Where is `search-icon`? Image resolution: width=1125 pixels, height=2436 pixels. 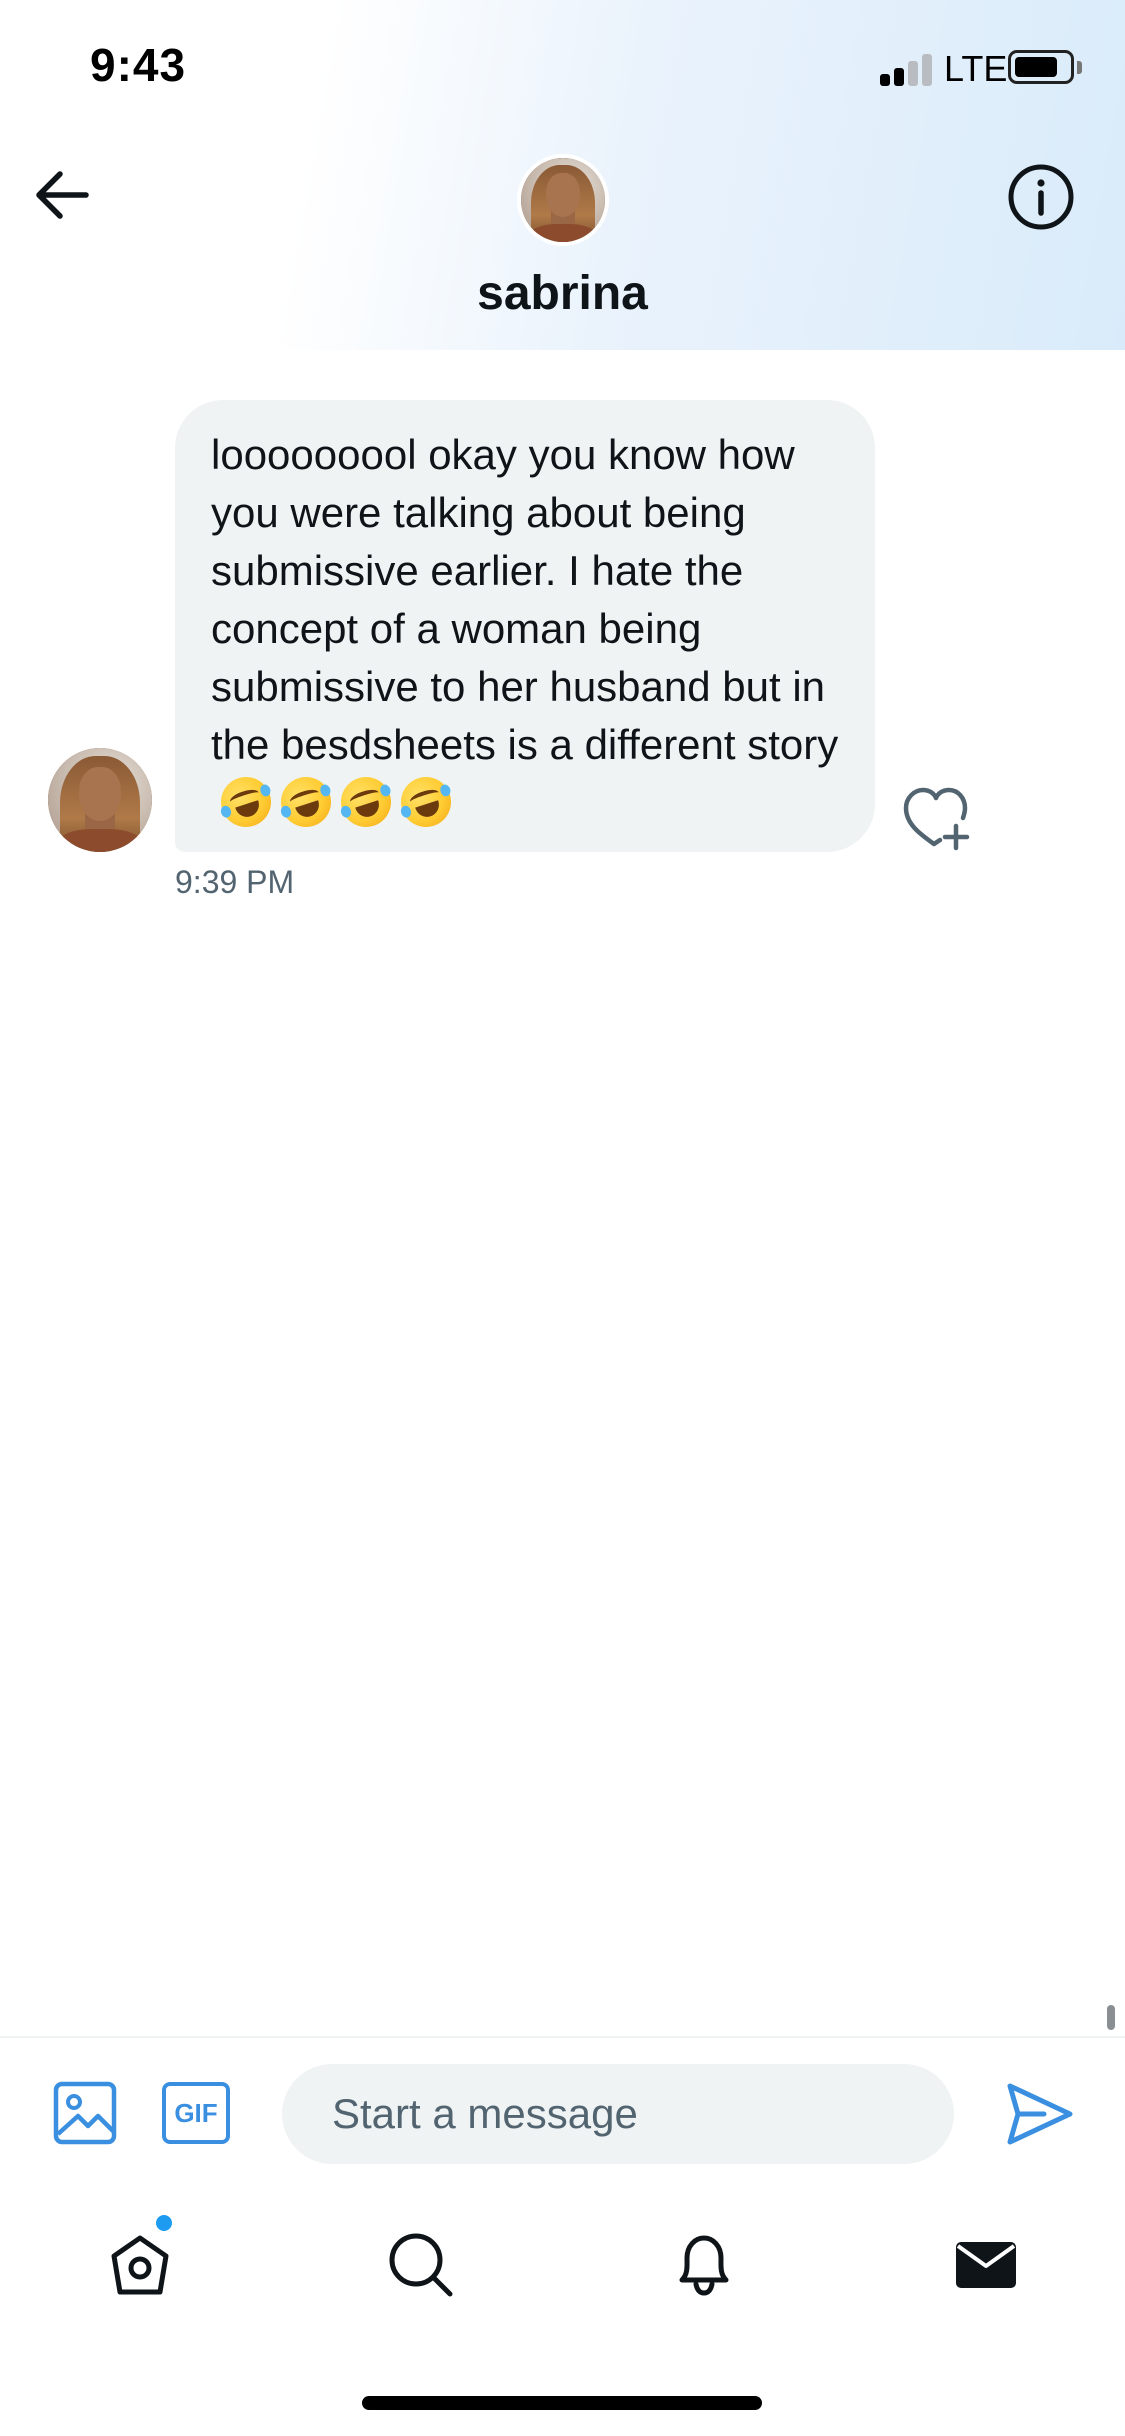
search-icon is located at coordinates (421, 2265).